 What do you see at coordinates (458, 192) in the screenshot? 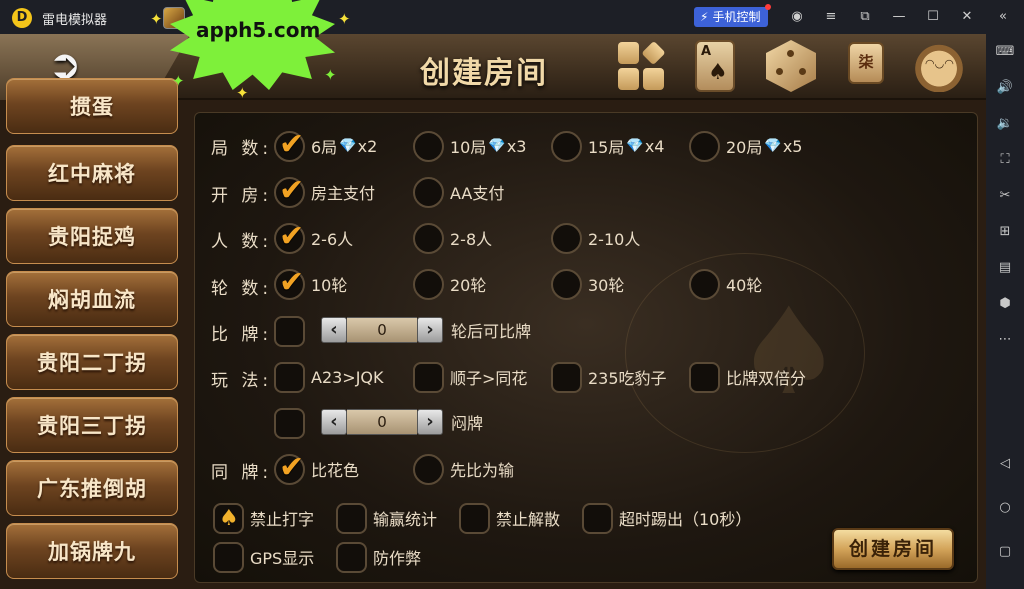
I see `pay-option-aa: AA支付` at bounding box center [458, 192].